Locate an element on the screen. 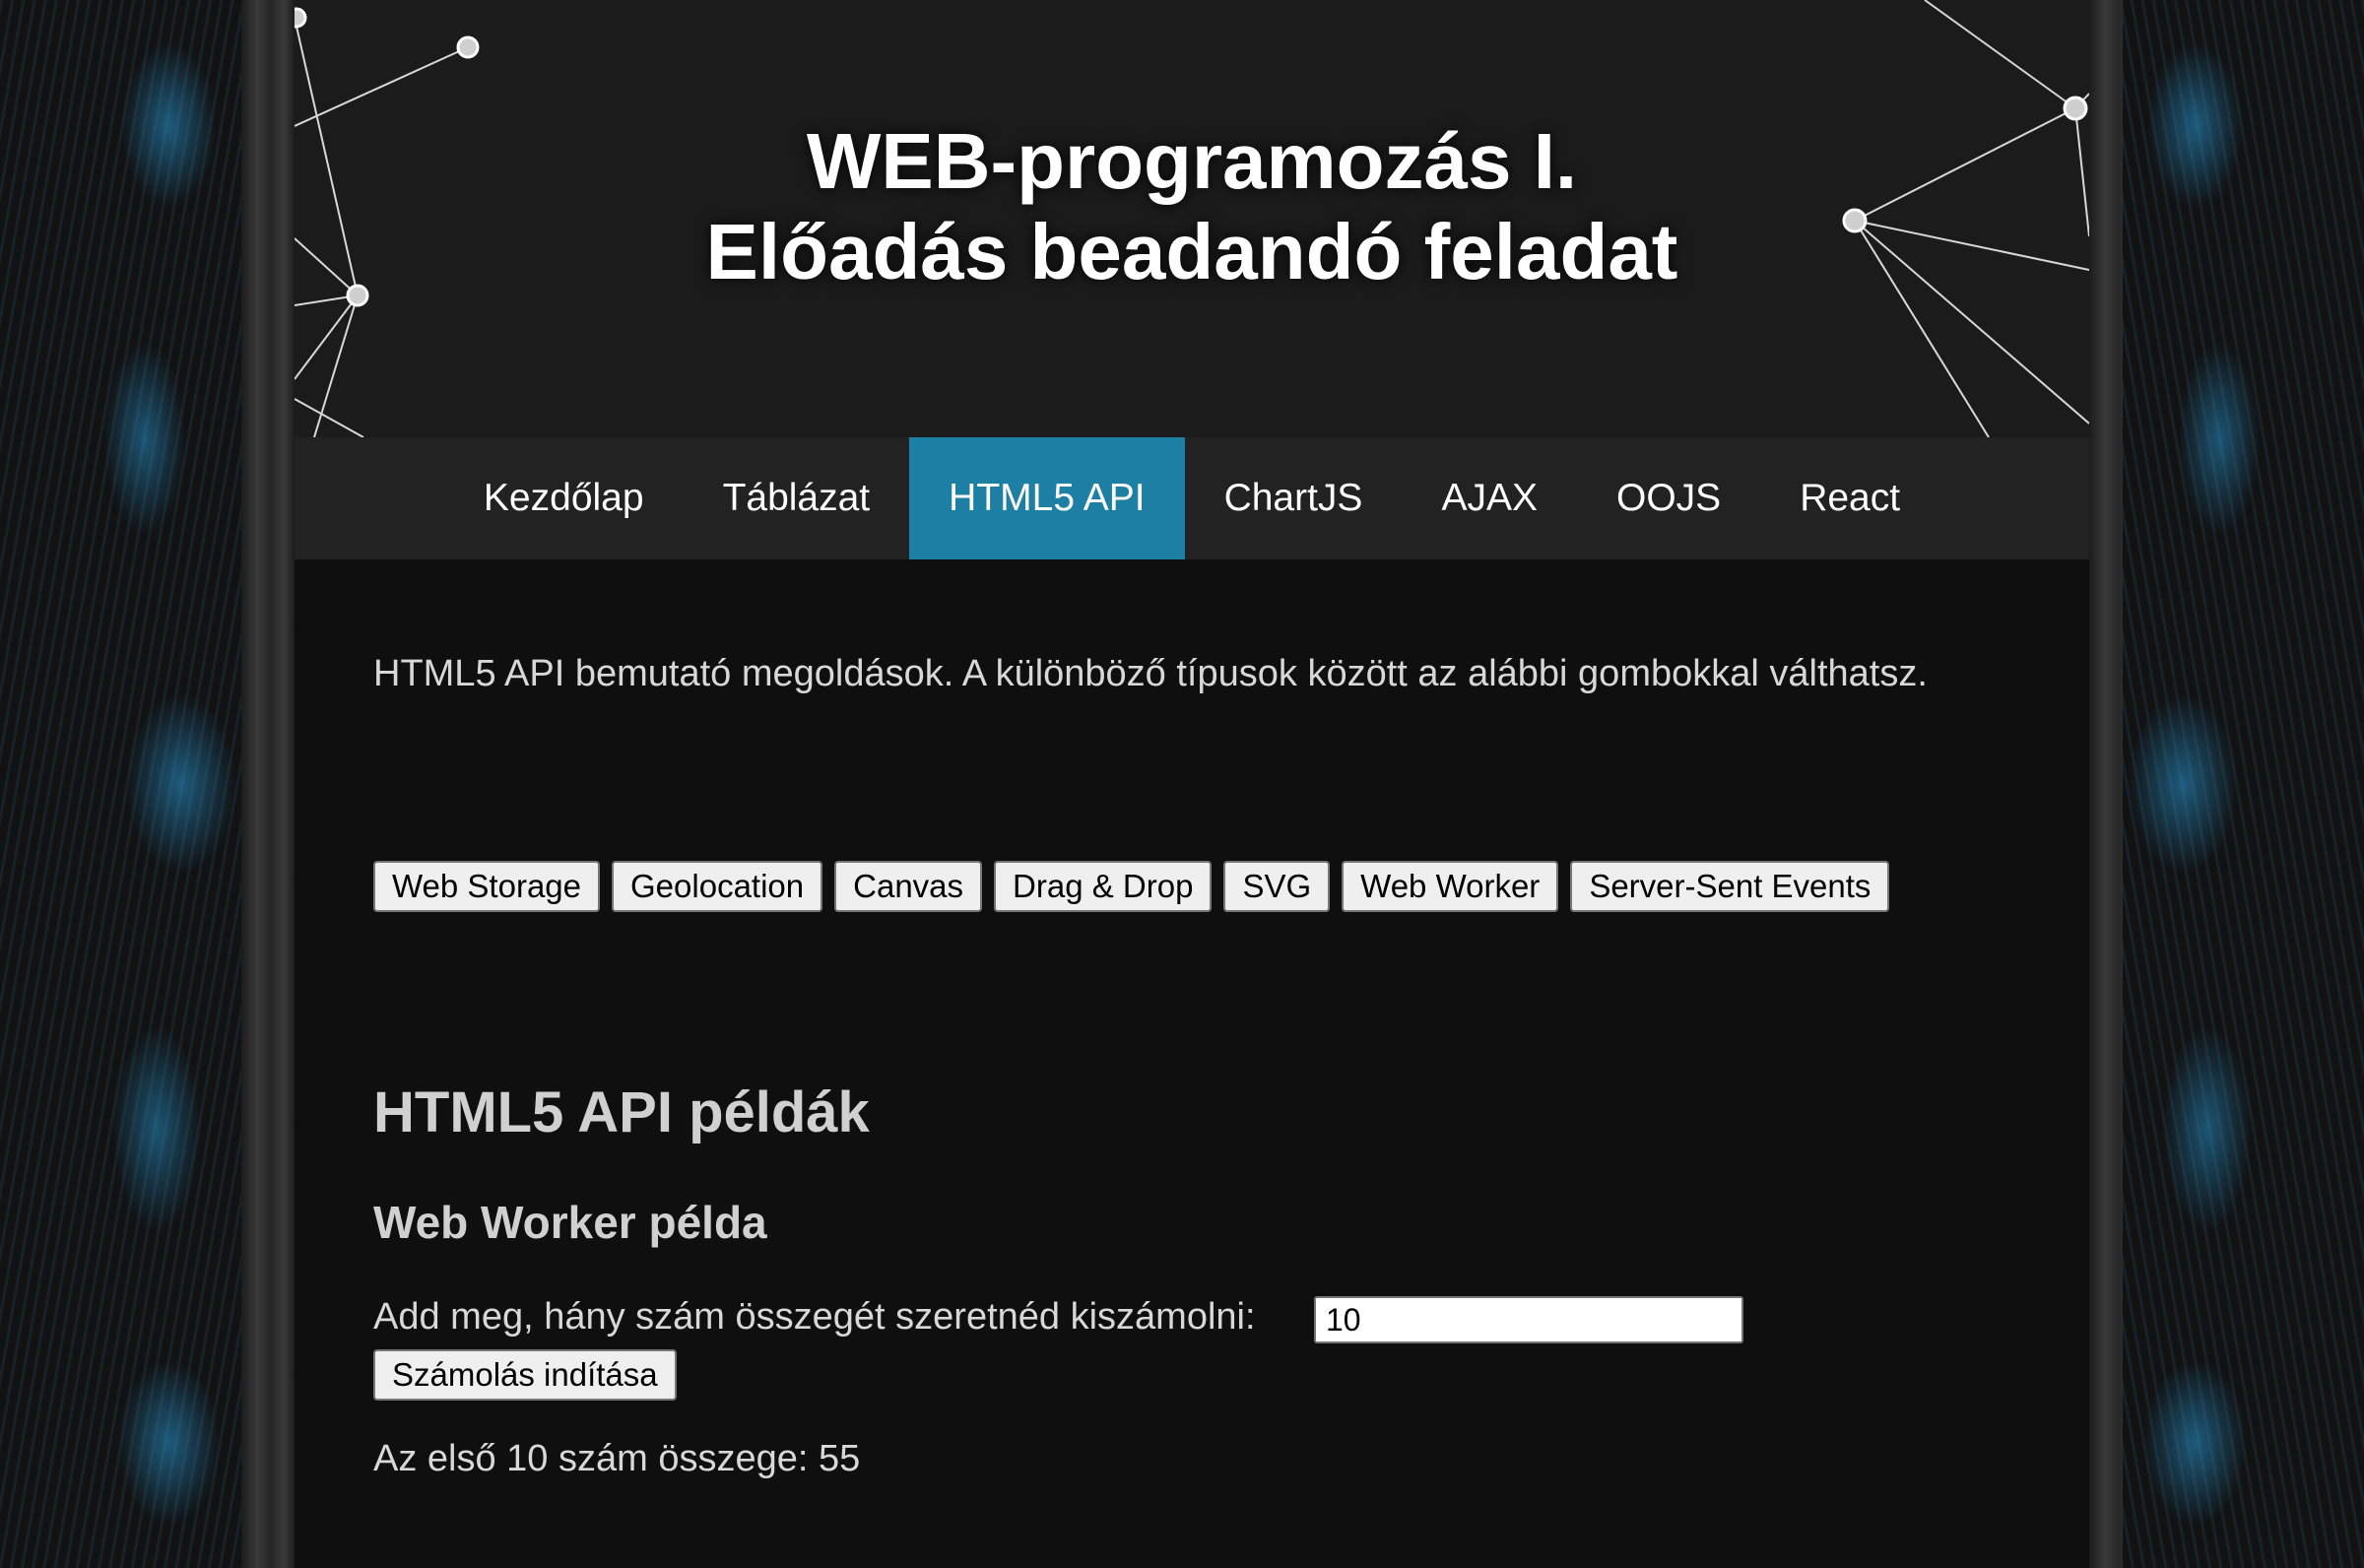 The height and width of the screenshot is (1568, 2364). nav-item-tablazat: Táblázat is located at coordinates (797, 498).